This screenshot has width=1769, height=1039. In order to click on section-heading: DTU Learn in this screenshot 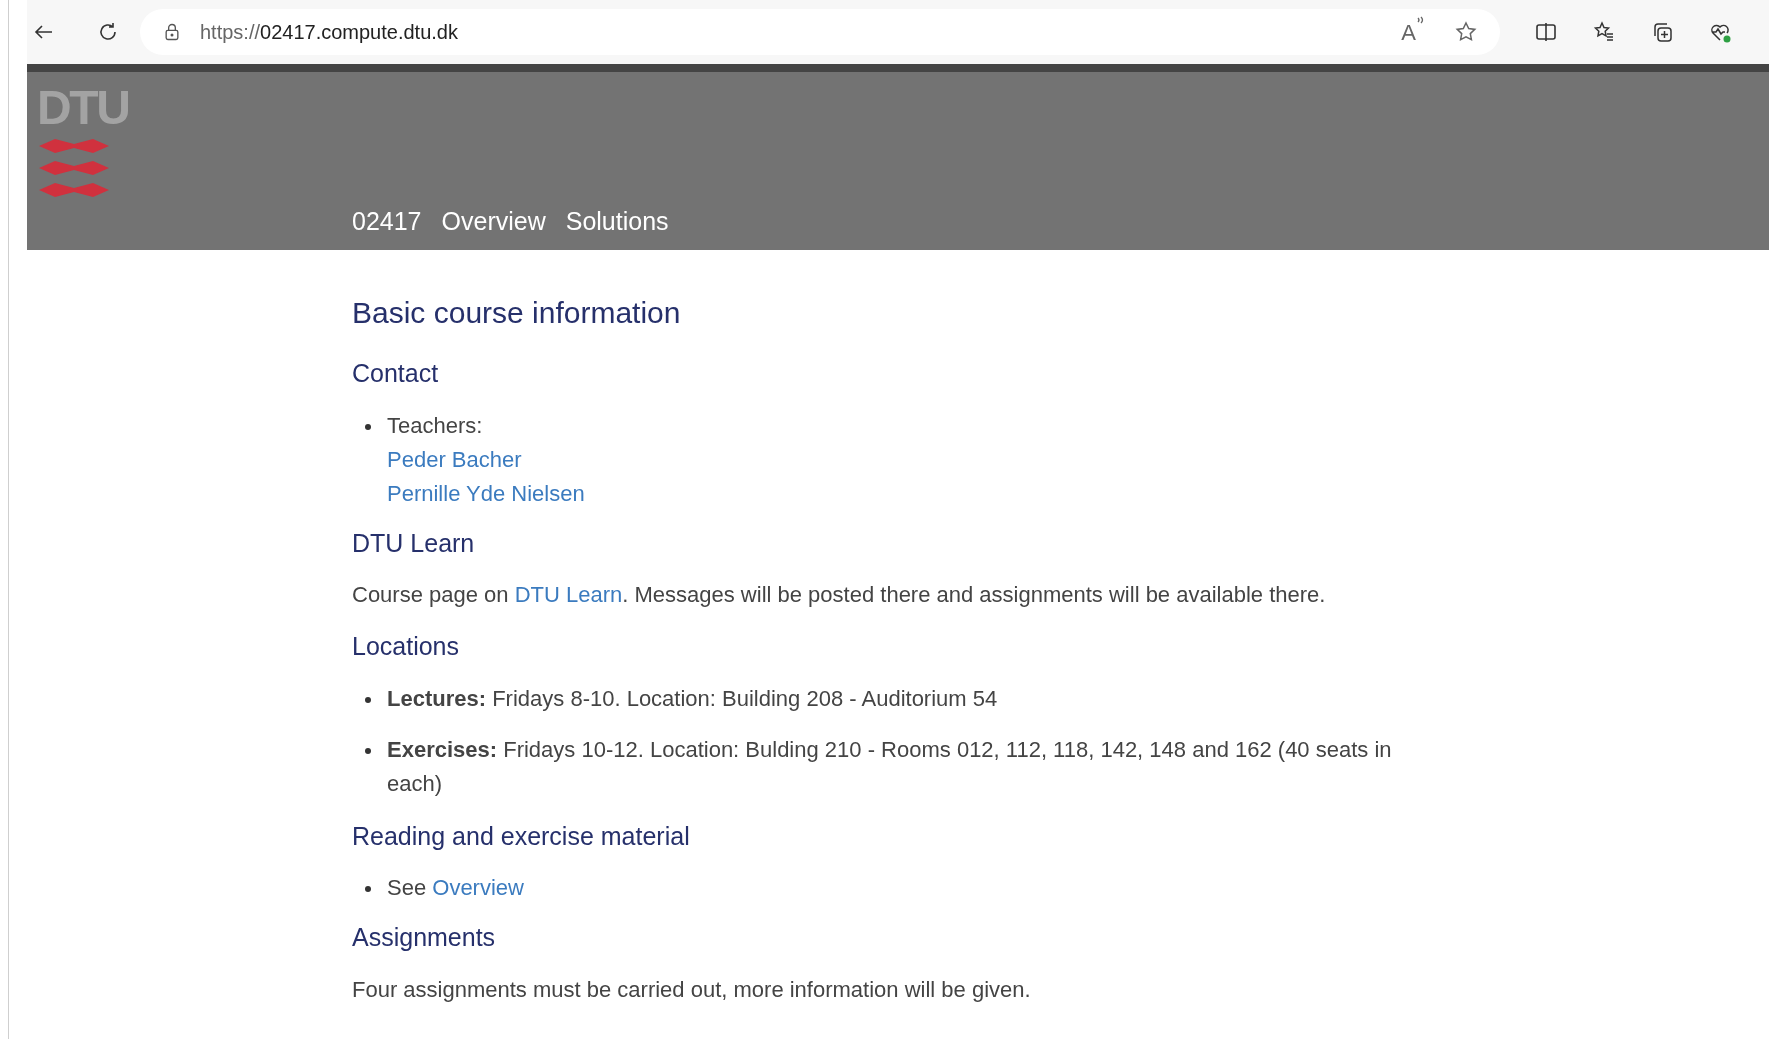, I will do `click(414, 543)`.